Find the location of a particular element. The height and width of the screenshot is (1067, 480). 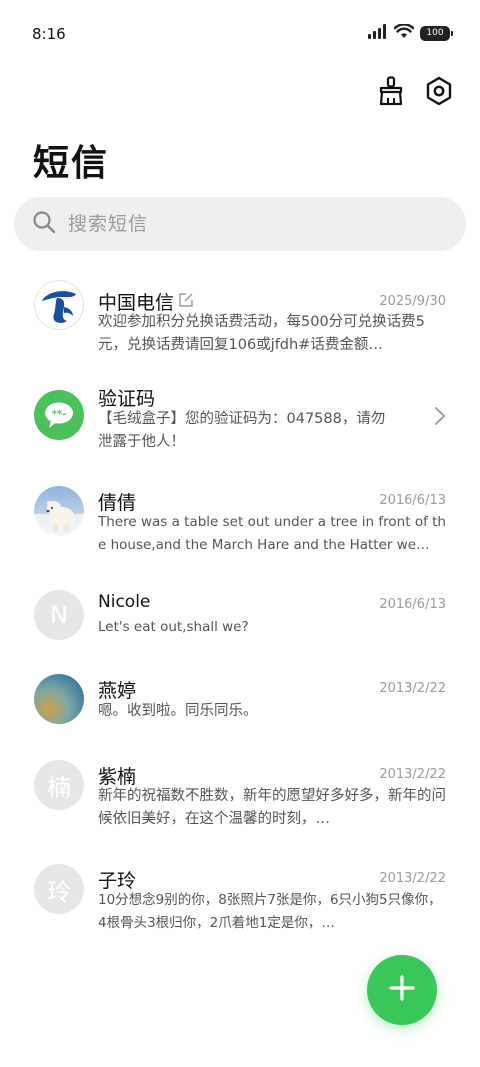

clean-brush-icon is located at coordinates (391, 93).